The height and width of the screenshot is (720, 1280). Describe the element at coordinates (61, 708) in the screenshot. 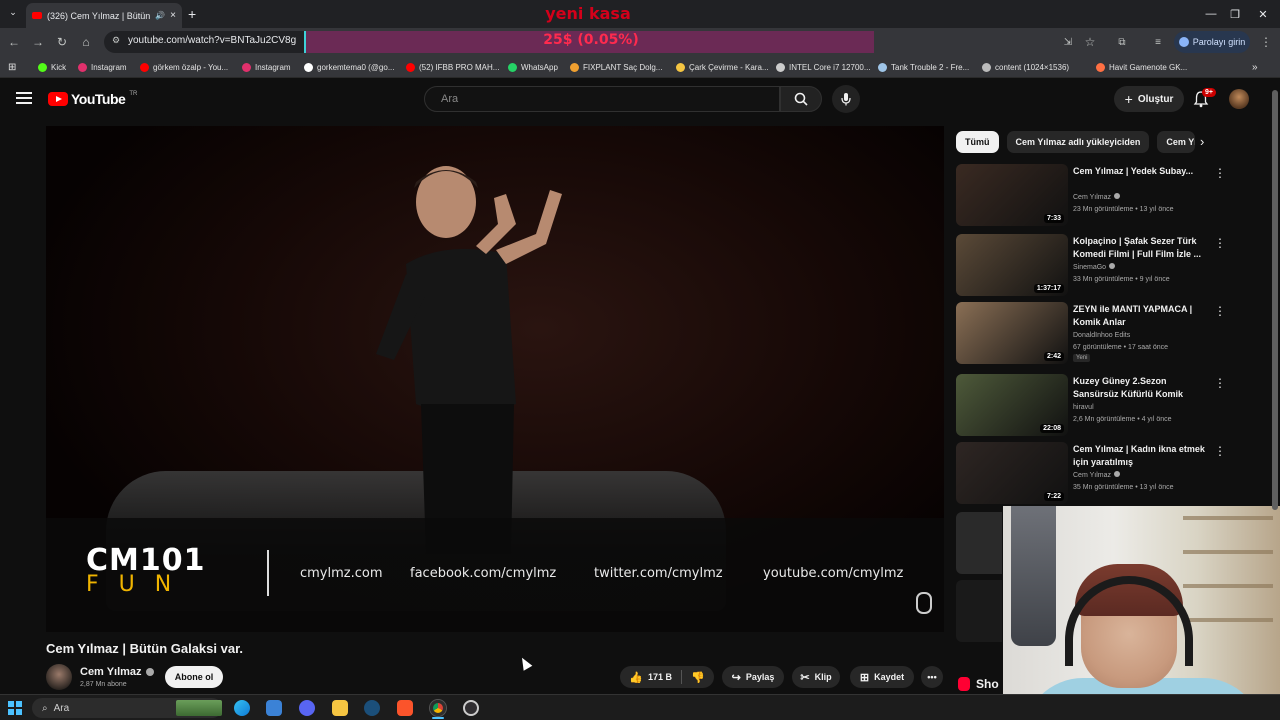

I see `taskbar-search-label: Ara` at that location.